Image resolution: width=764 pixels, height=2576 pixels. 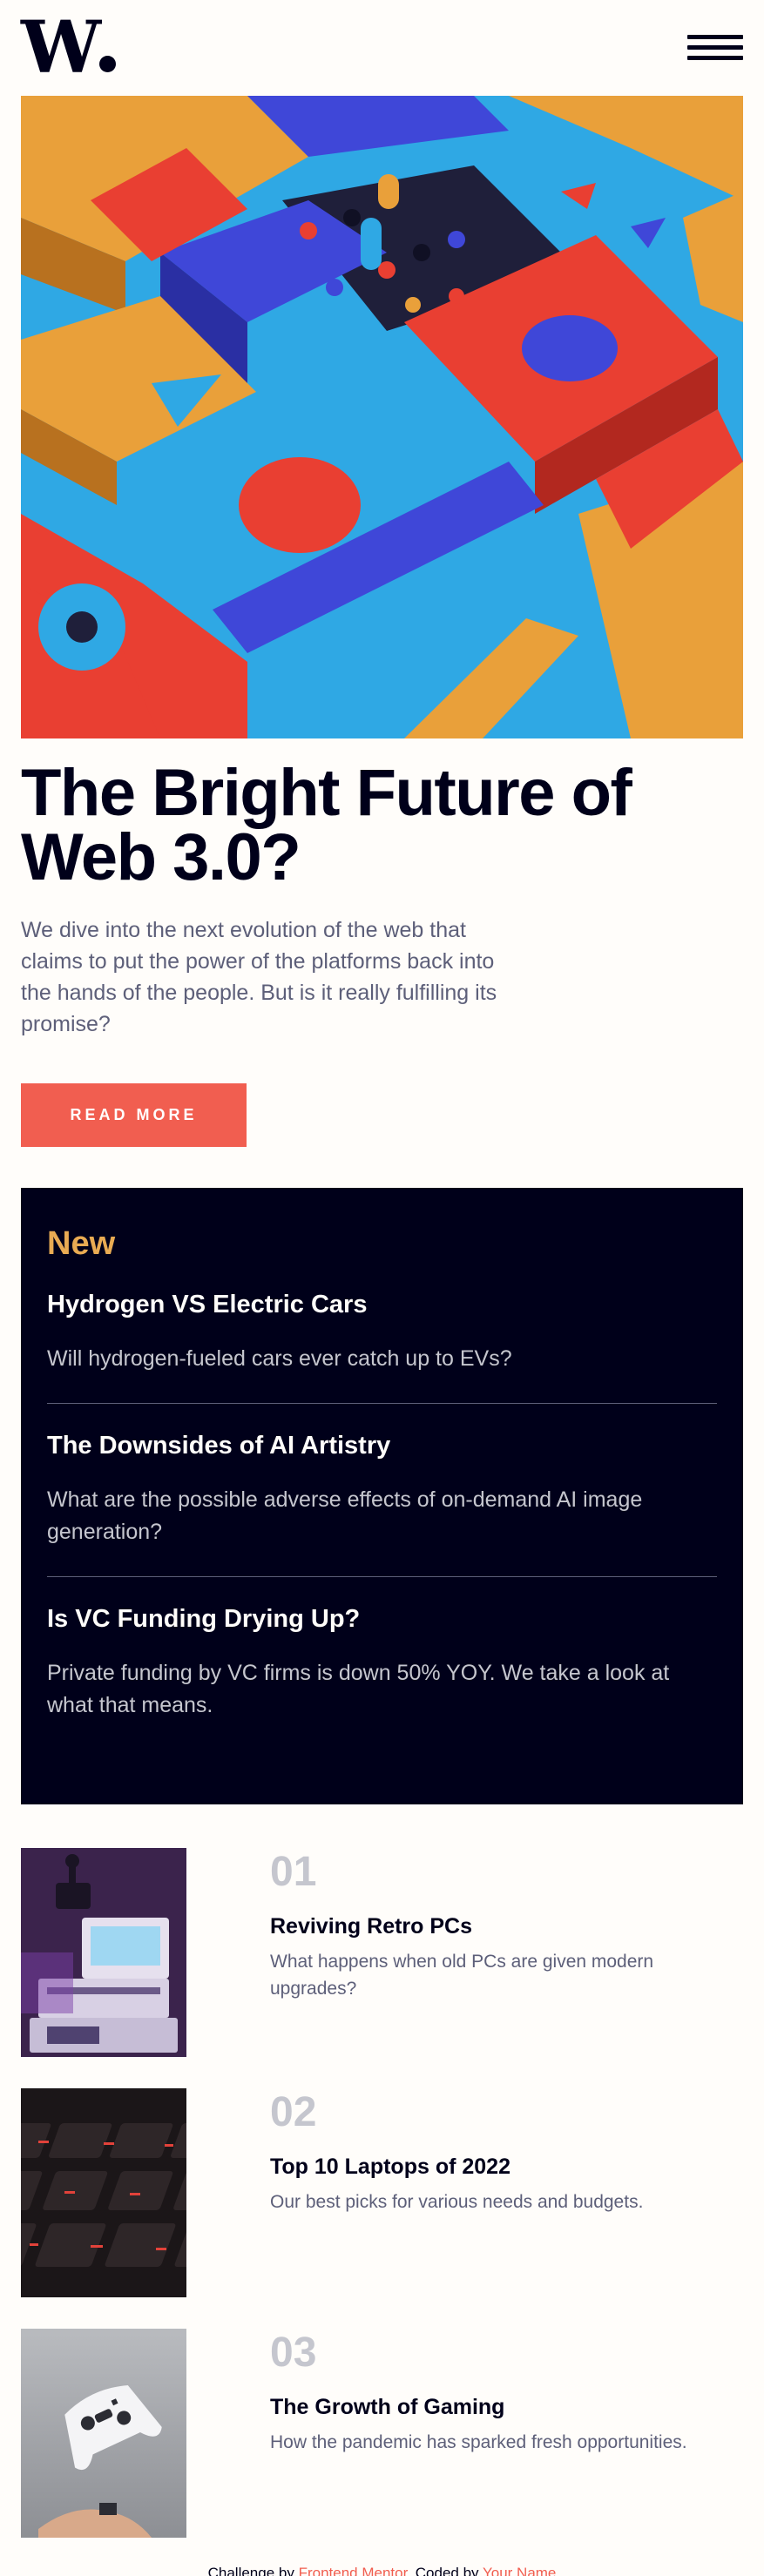 I want to click on article-number: 03, so click(x=293, y=2353).